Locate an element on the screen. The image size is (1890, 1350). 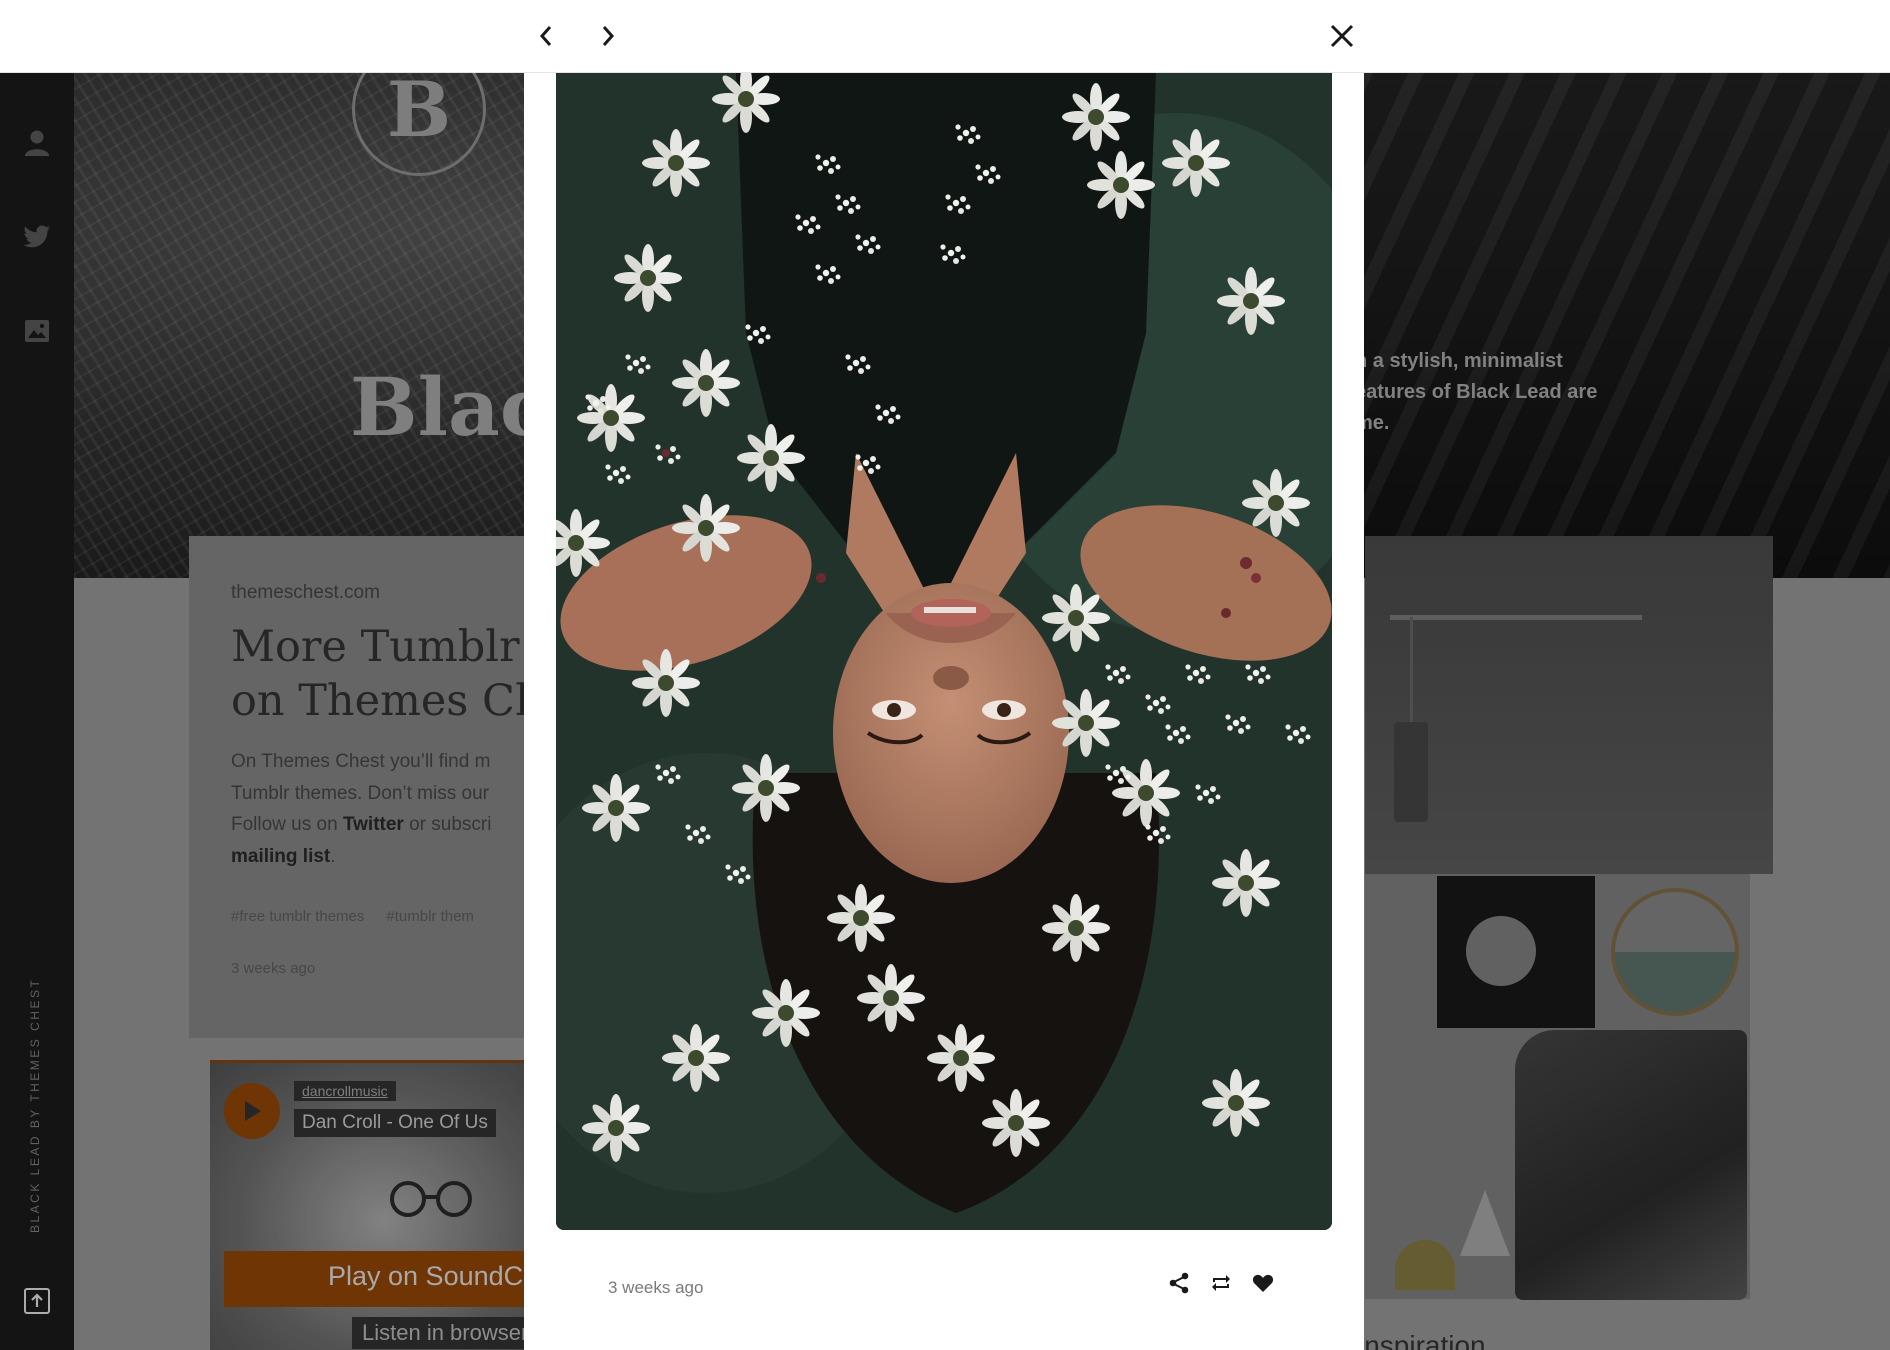
chevron-left-icon is located at coordinates (546, 36).